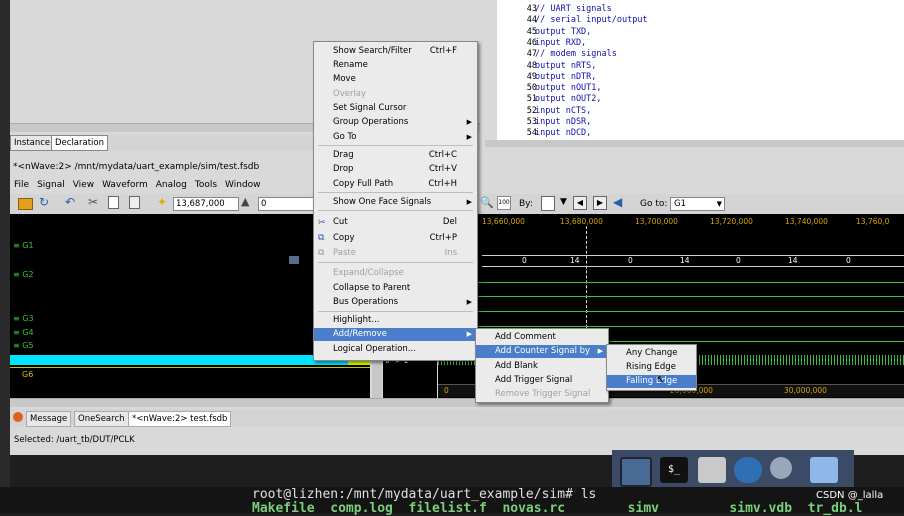 This screenshot has width=904, height=516. What do you see at coordinates (23, 318) in the screenshot?
I see `group-g3: ≡ G3` at bounding box center [23, 318].